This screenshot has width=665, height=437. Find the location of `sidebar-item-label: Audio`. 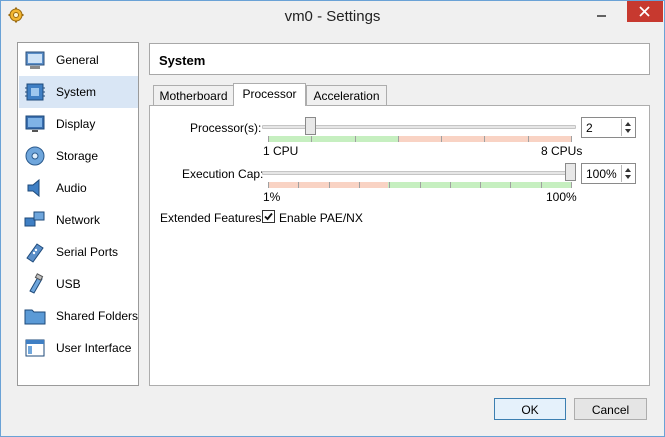

sidebar-item-label: Audio is located at coordinates (71, 188).